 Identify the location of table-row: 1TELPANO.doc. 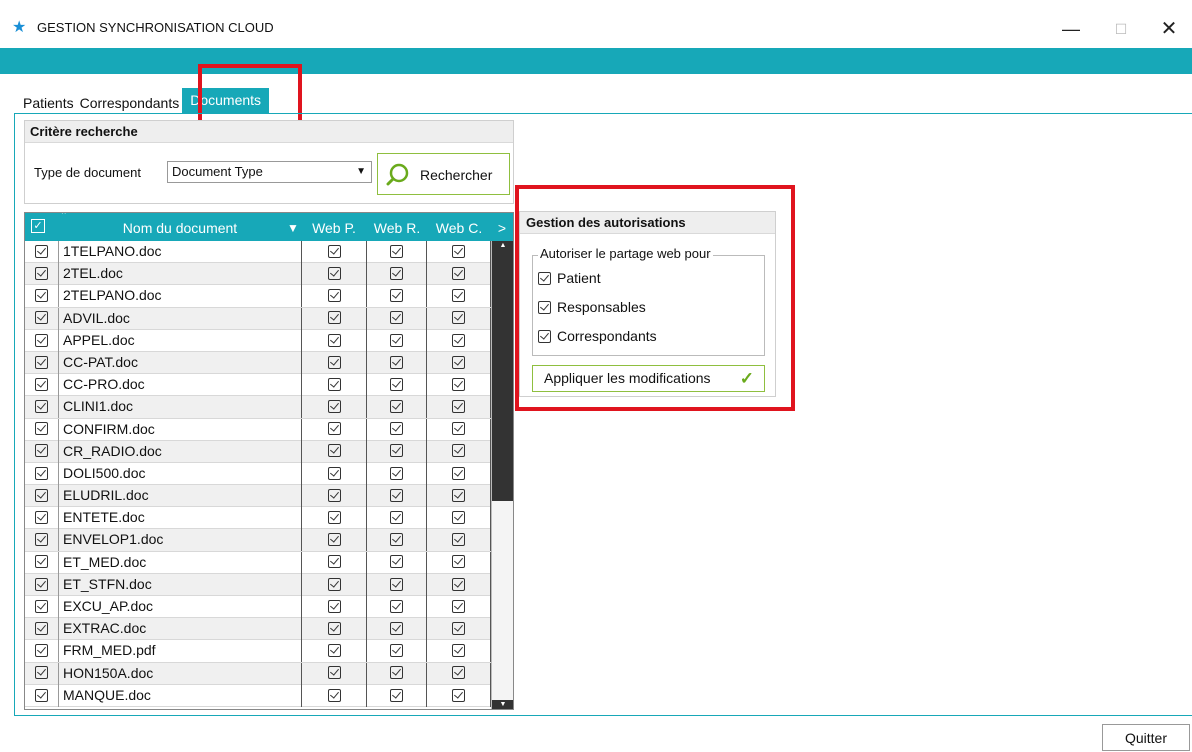
(258, 252).